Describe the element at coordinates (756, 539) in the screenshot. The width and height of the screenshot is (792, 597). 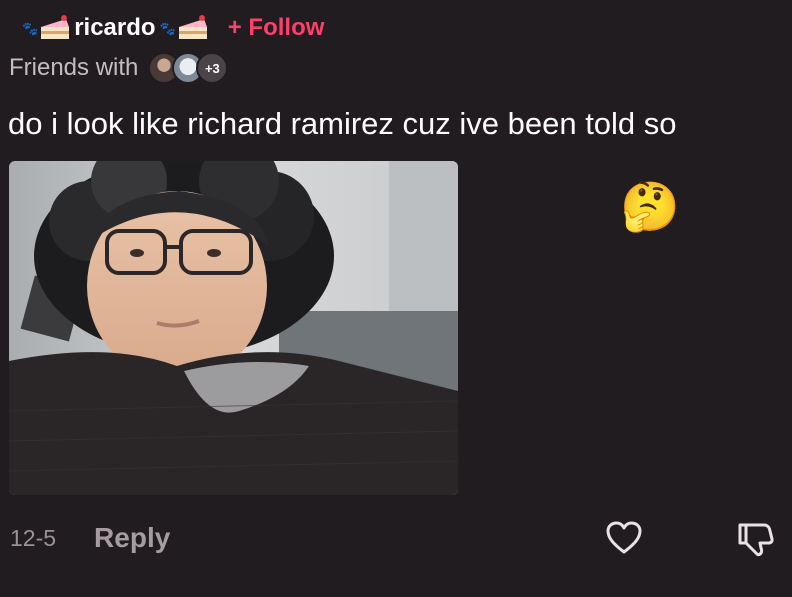
I see `thumbs-down-outline-icon` at that location.